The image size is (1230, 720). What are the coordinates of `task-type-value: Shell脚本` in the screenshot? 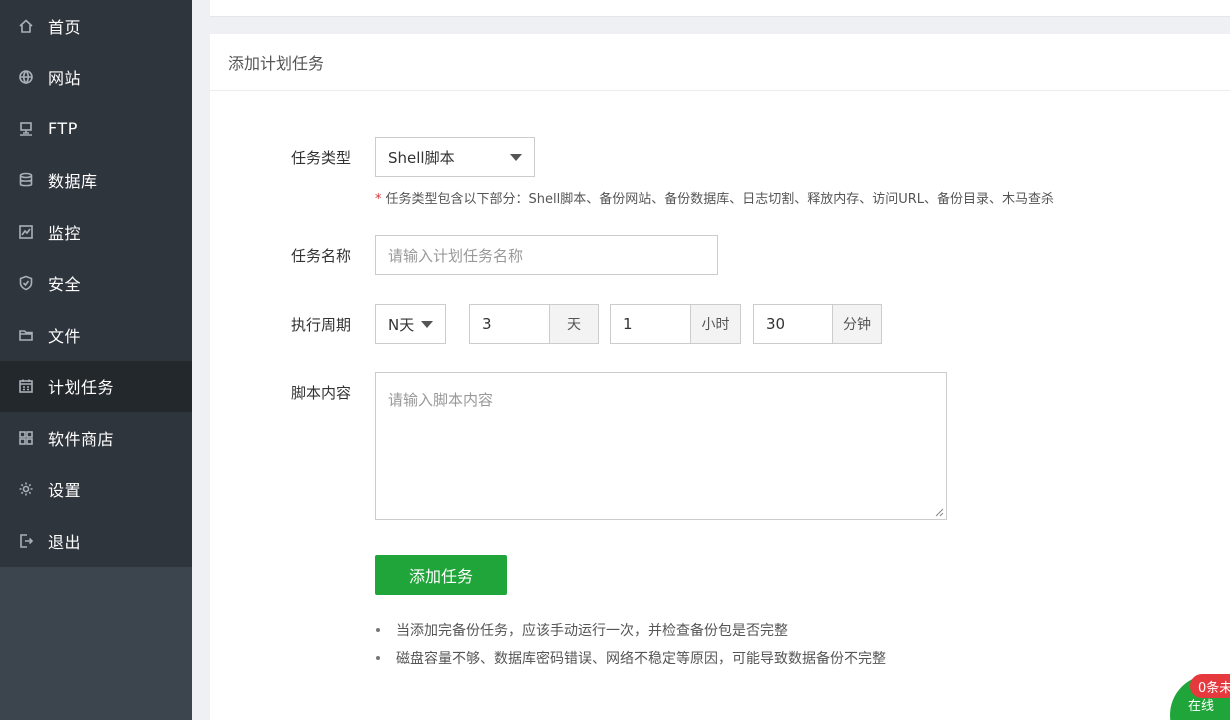 It's located at (421, 157).